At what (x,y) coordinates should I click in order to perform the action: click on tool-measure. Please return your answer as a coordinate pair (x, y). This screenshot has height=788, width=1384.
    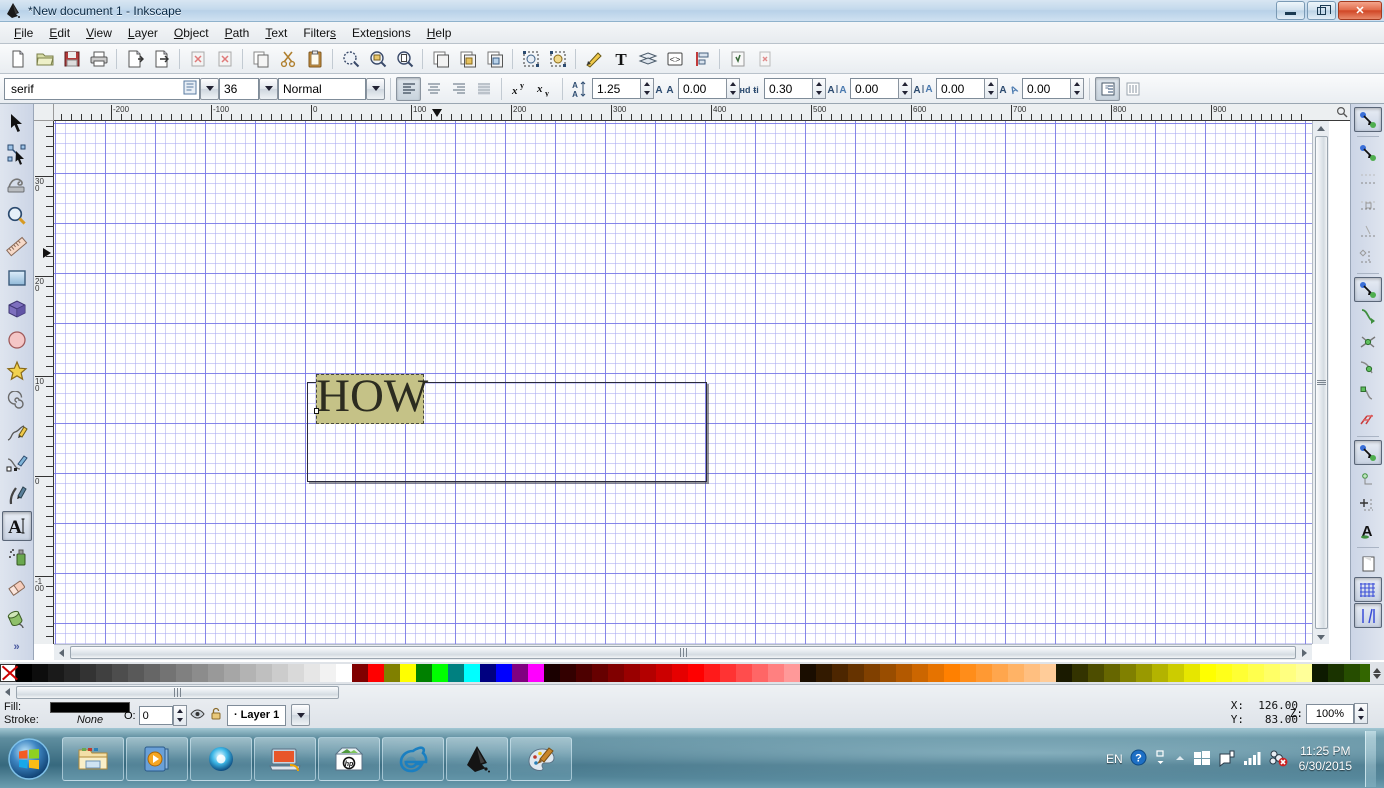
    Looking at the image, I should click on (17, 247).